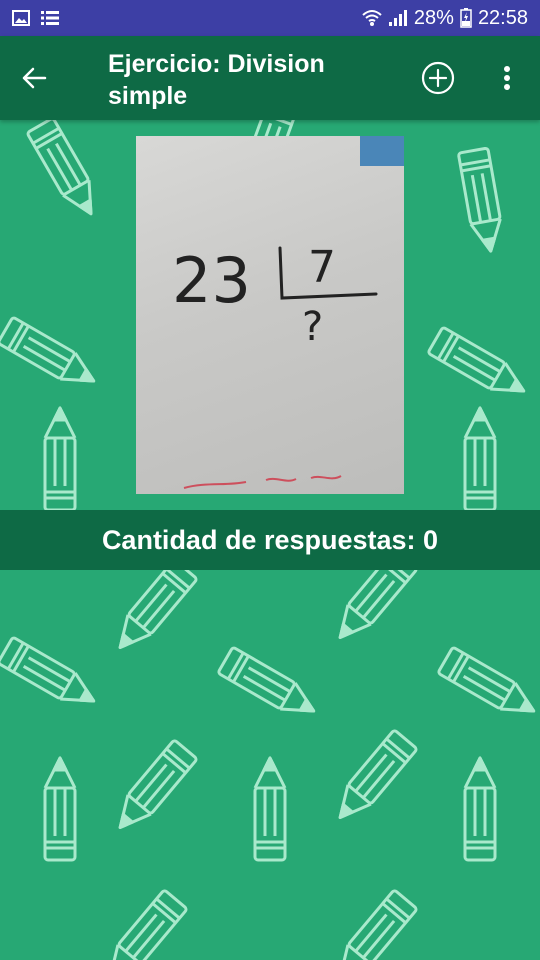  What do you see at coordinates (466, 18) in the screenshot?
I see `battery-icon` at bounding box center [466, 18].